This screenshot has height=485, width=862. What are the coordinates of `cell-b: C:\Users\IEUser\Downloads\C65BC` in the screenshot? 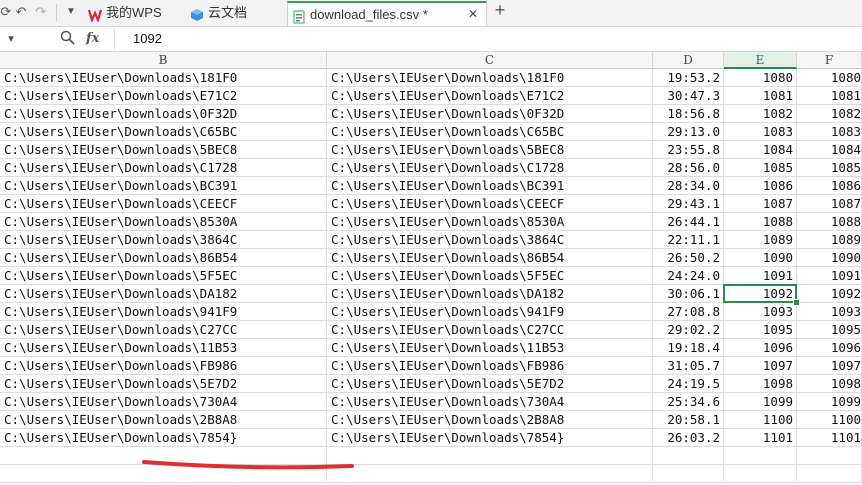 It's located at (163, 132).